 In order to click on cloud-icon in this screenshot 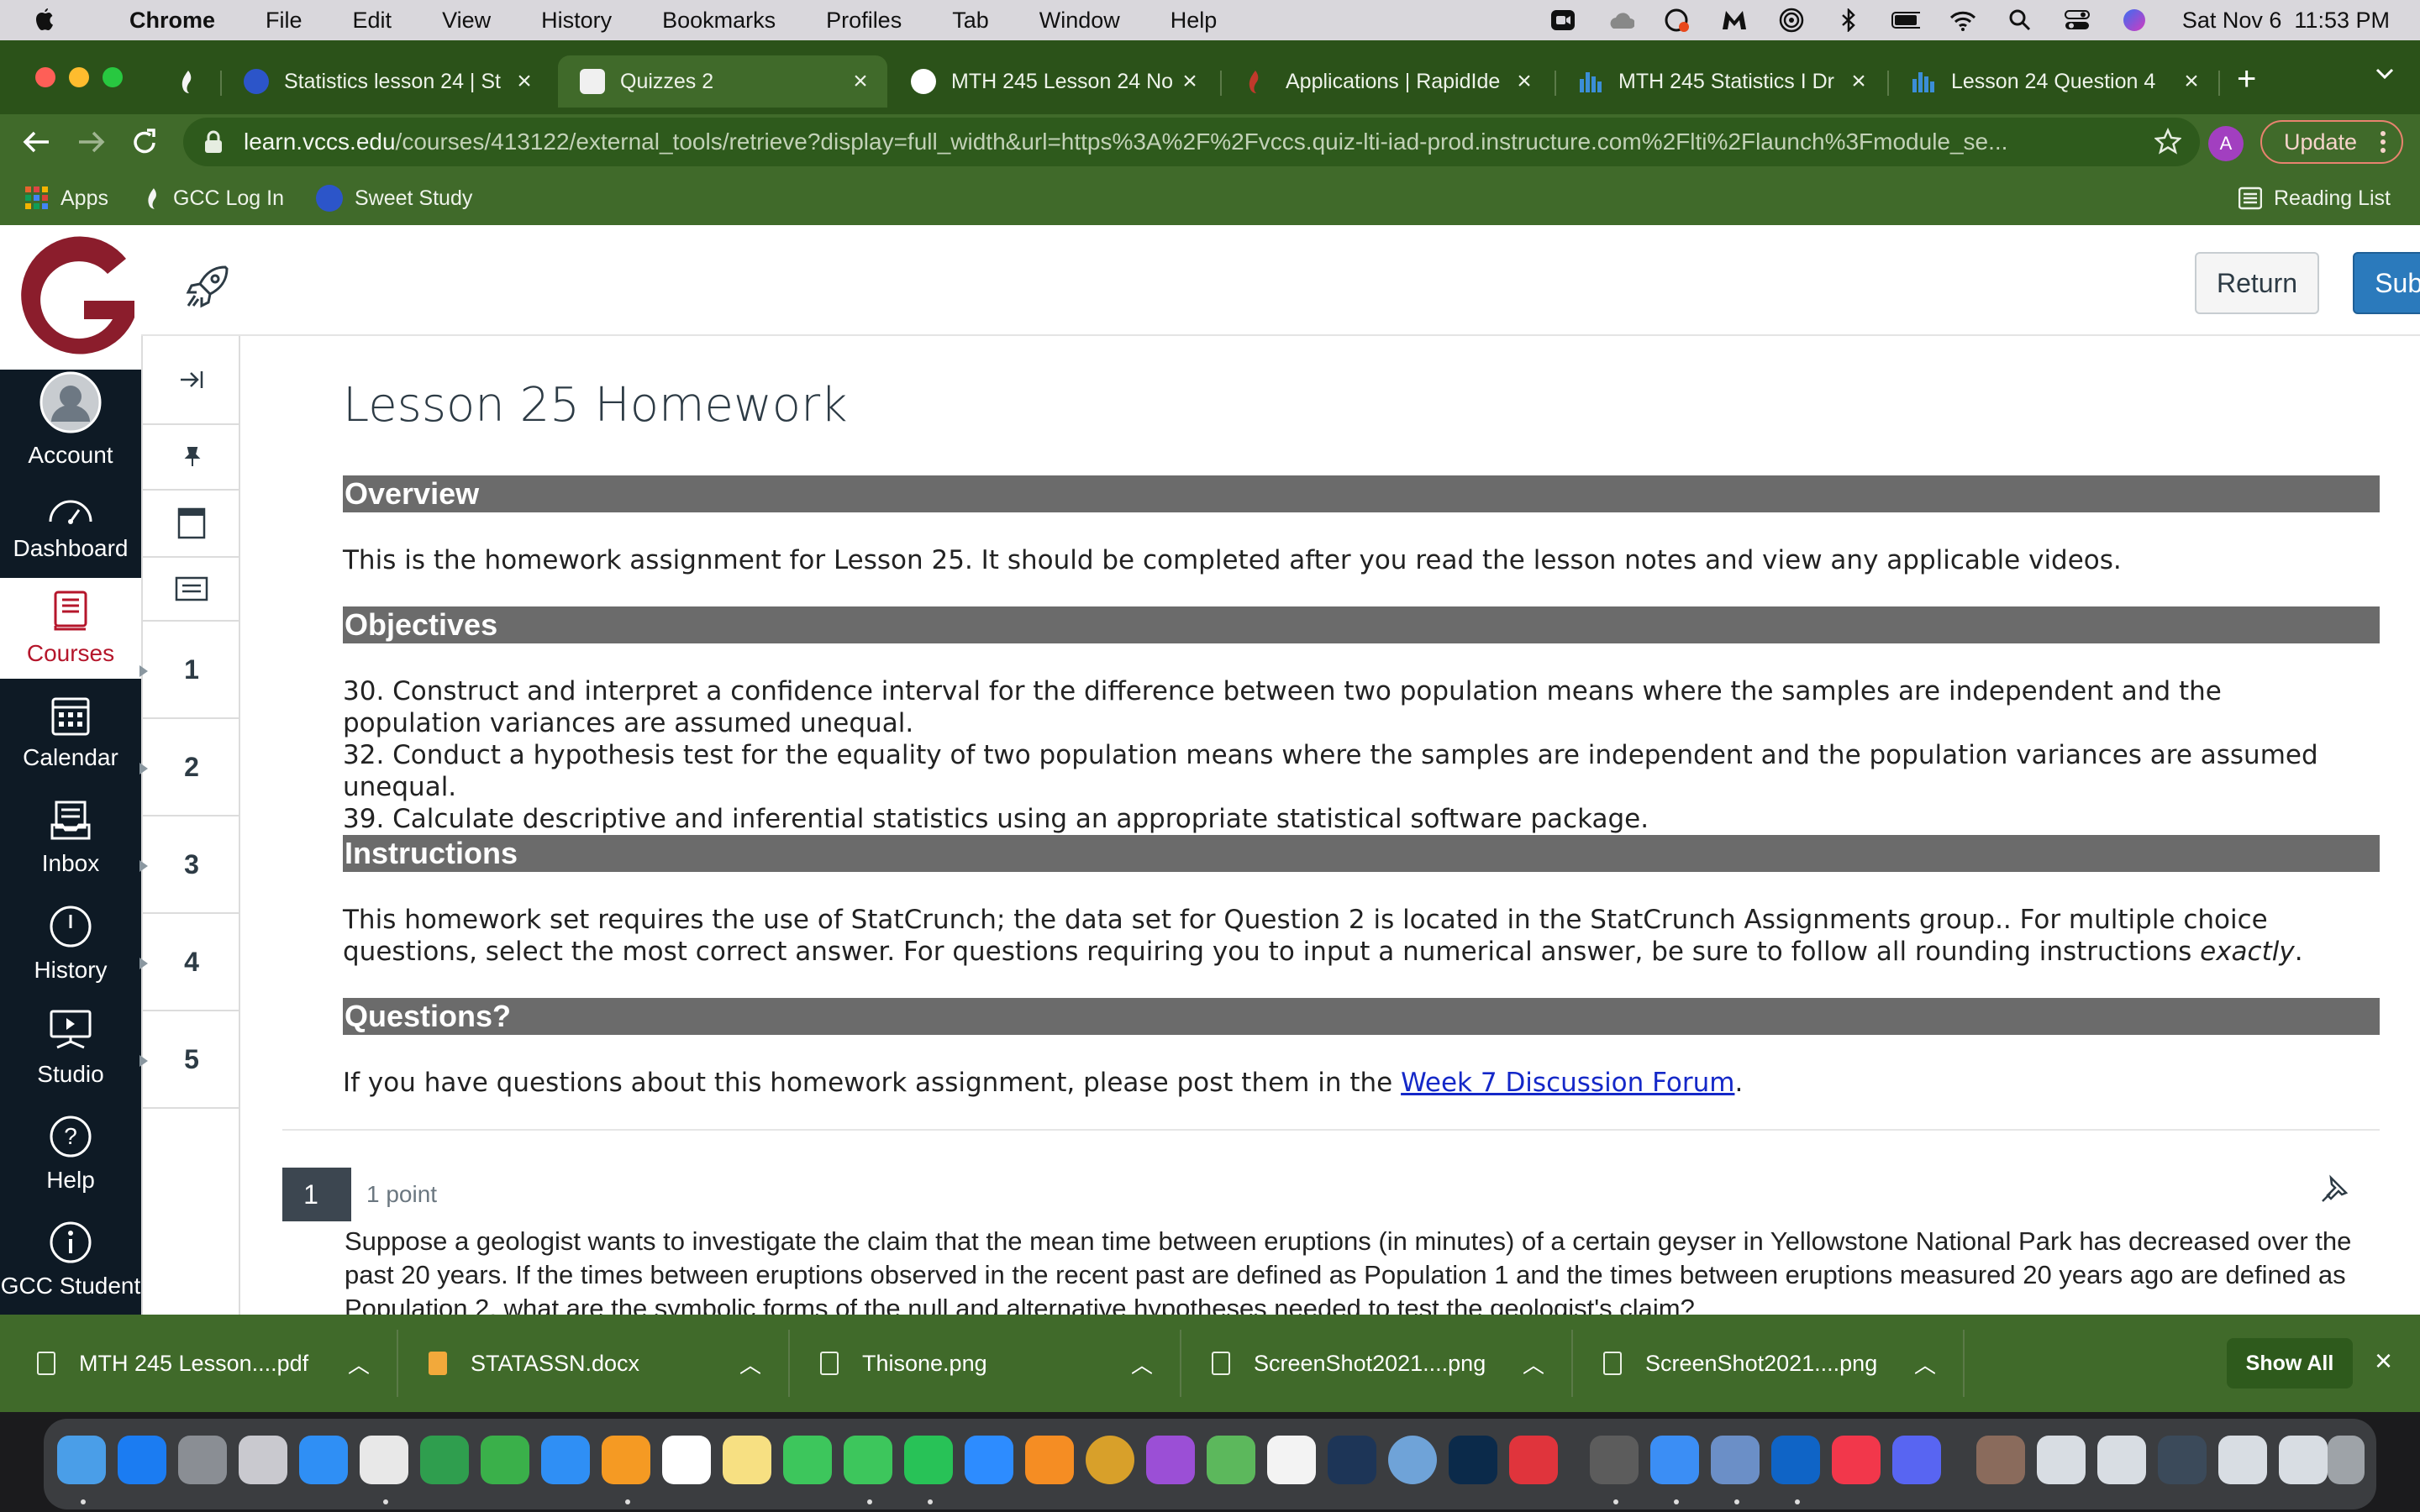, I will do `click(1620, 20)`.